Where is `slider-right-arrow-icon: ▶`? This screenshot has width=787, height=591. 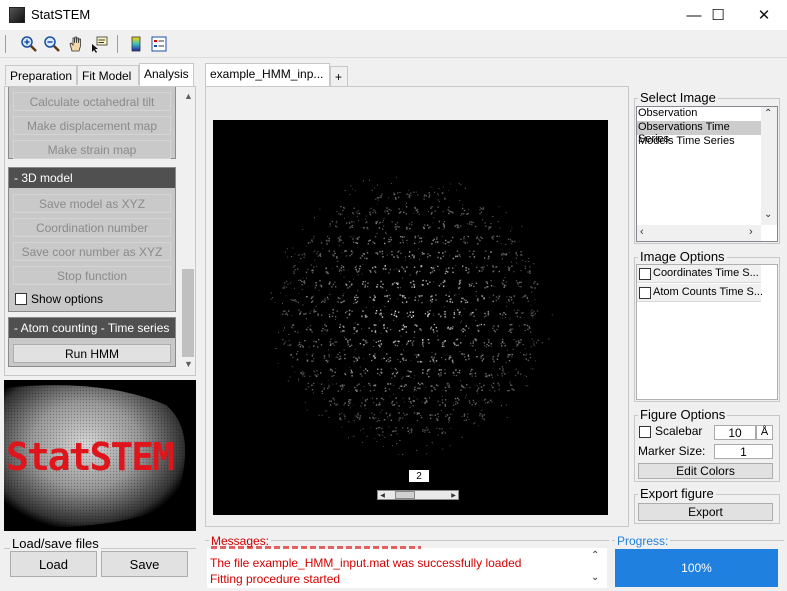
slider-right-arrow-icon: ▶ is located at coordinates (453, 495).